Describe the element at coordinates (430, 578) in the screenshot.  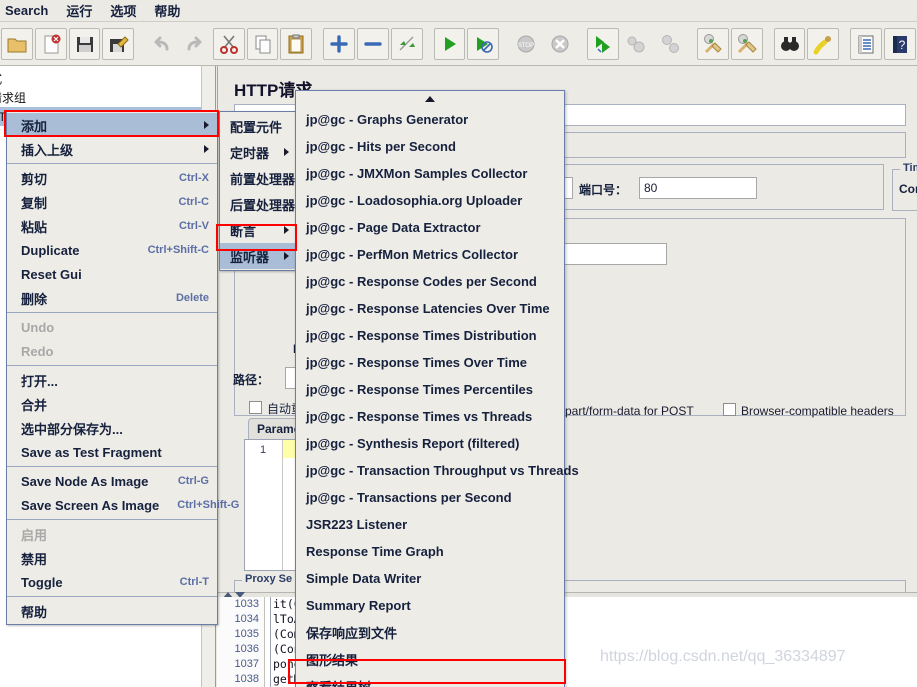
I see `listener-submenu-item-17: Simple Data Writer` at that location.